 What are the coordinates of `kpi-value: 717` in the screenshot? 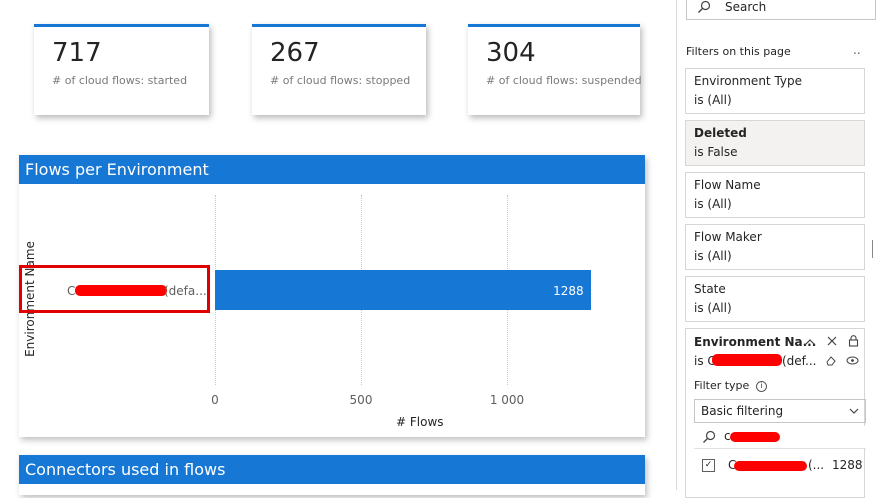 It's located at (77, 53).